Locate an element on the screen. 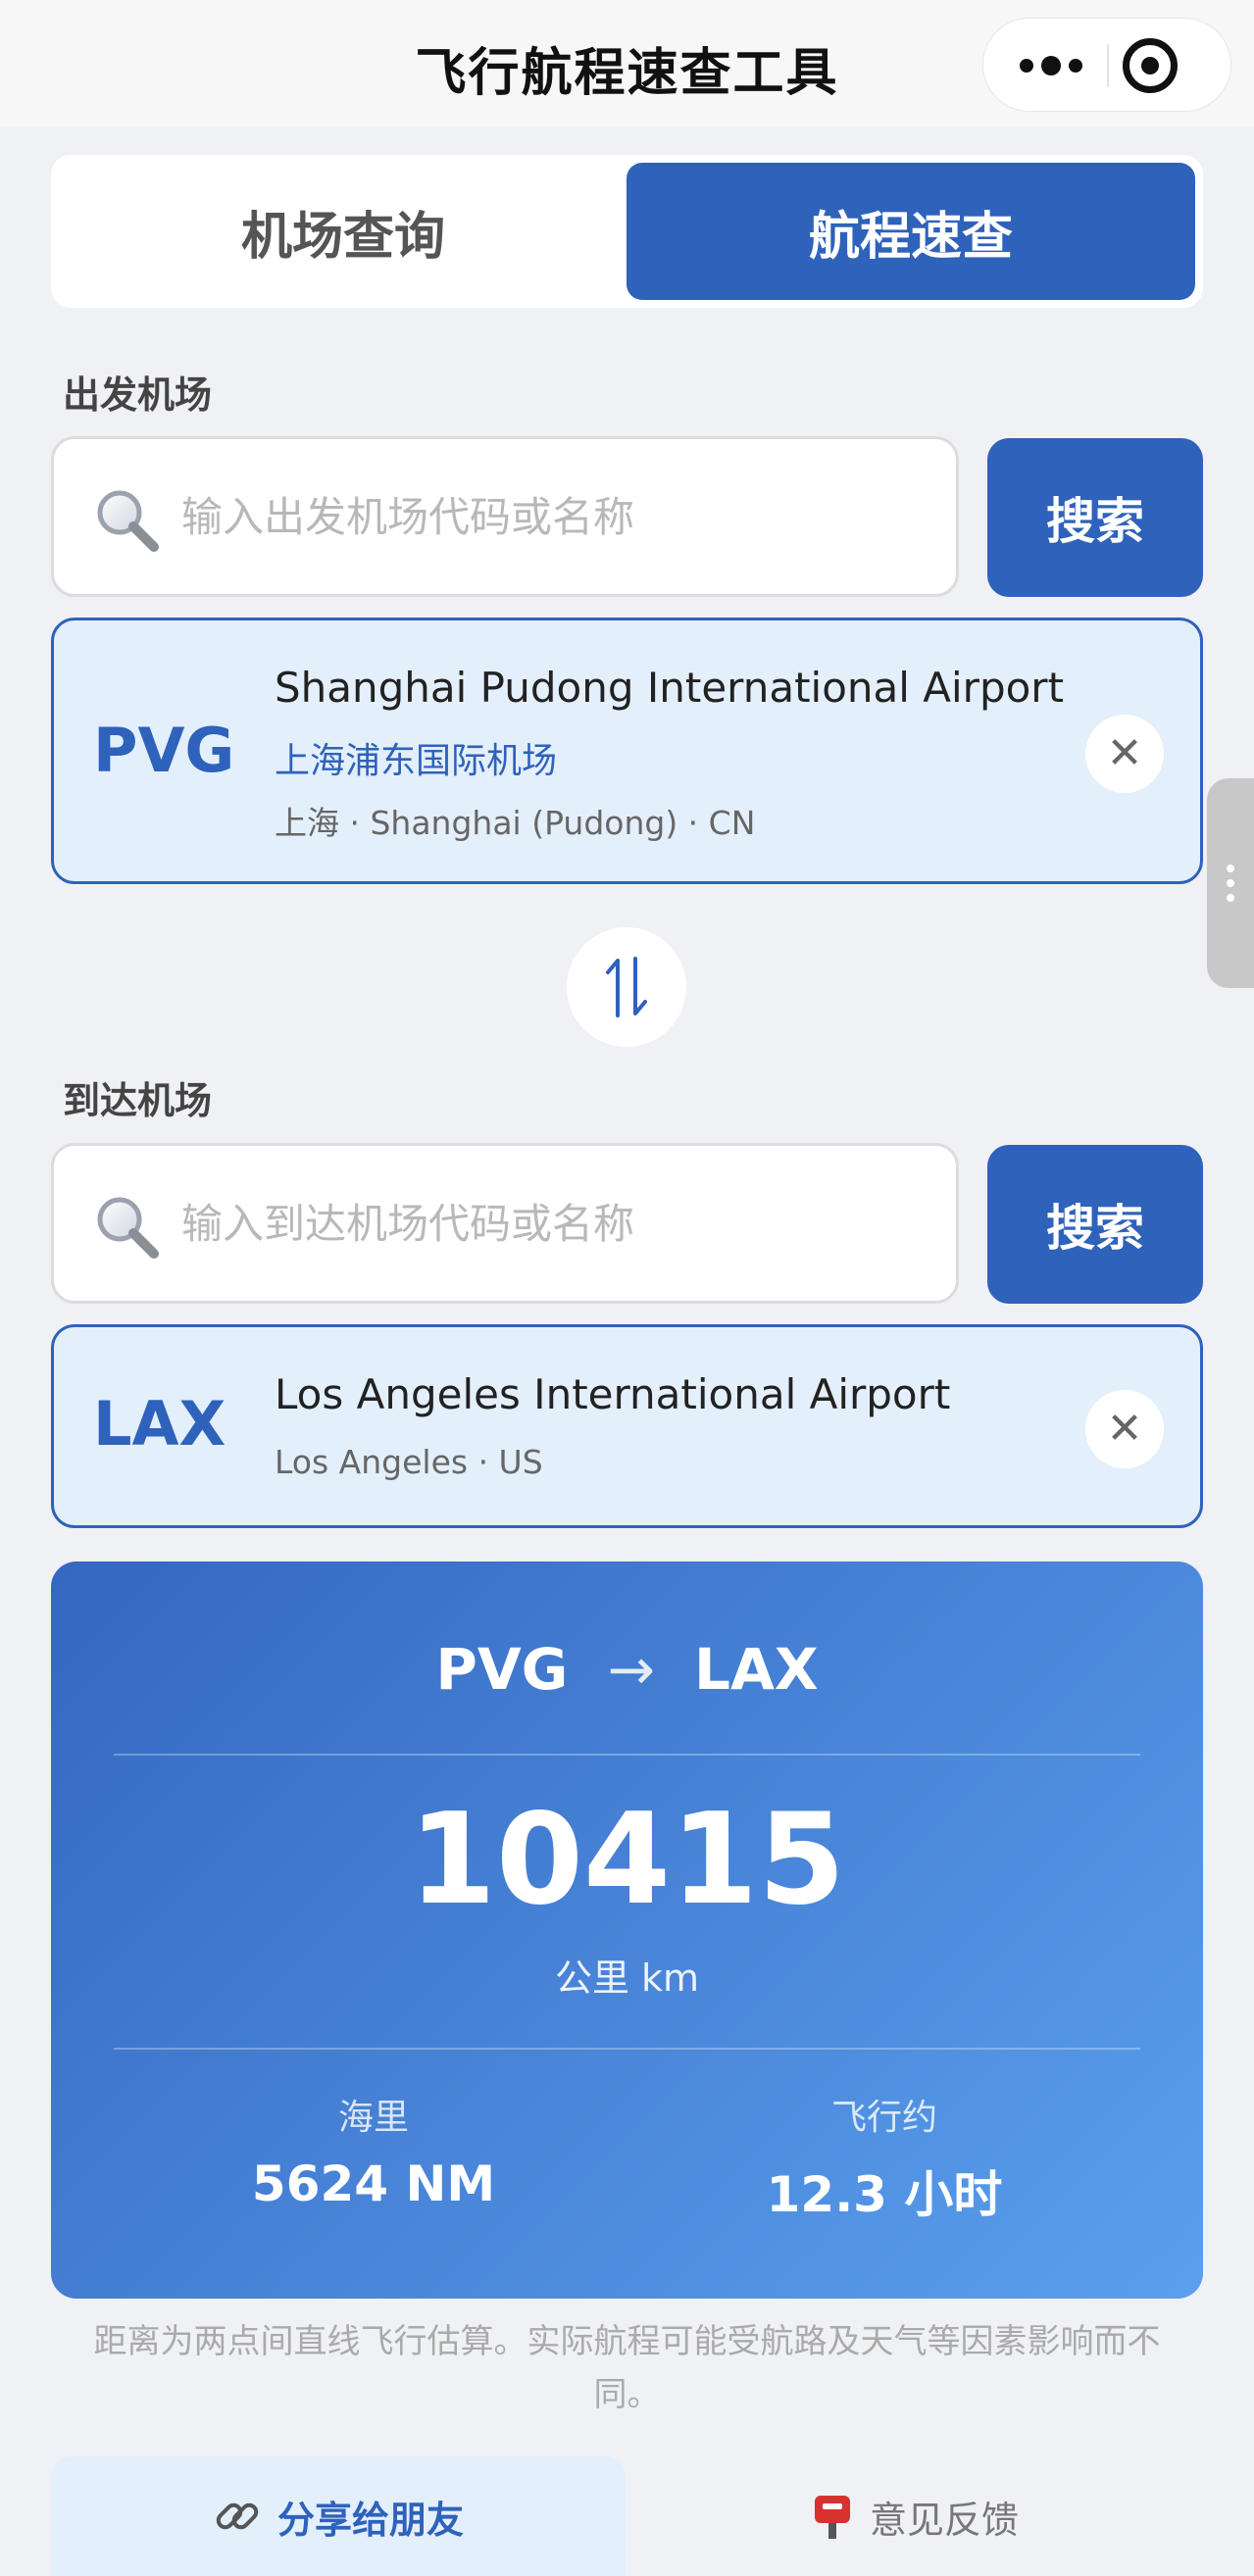  arrival-search-input is located at coordinates (554, 1223).